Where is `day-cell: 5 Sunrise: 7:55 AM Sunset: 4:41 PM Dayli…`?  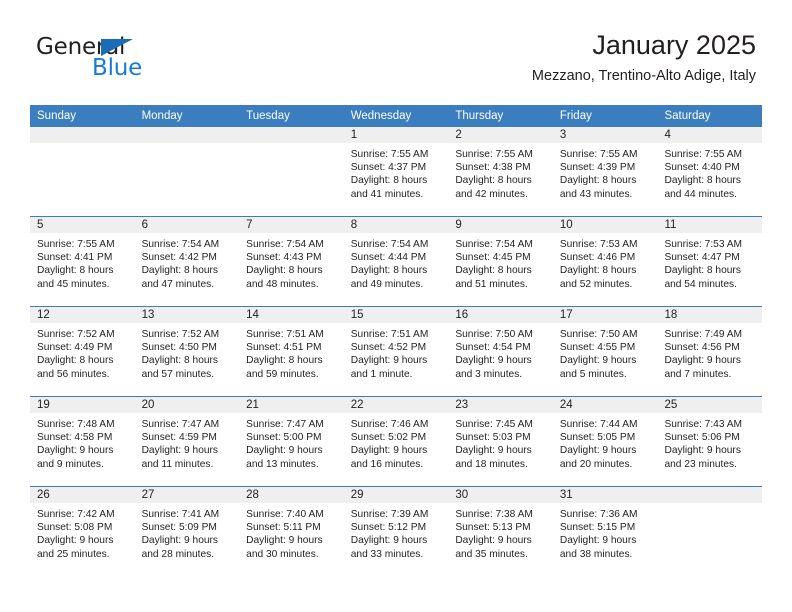 day-cell: 5 Sunrise: 7:55 AM Sunset: 4:41 PM Dayli… is located at coordinates (82, 261).